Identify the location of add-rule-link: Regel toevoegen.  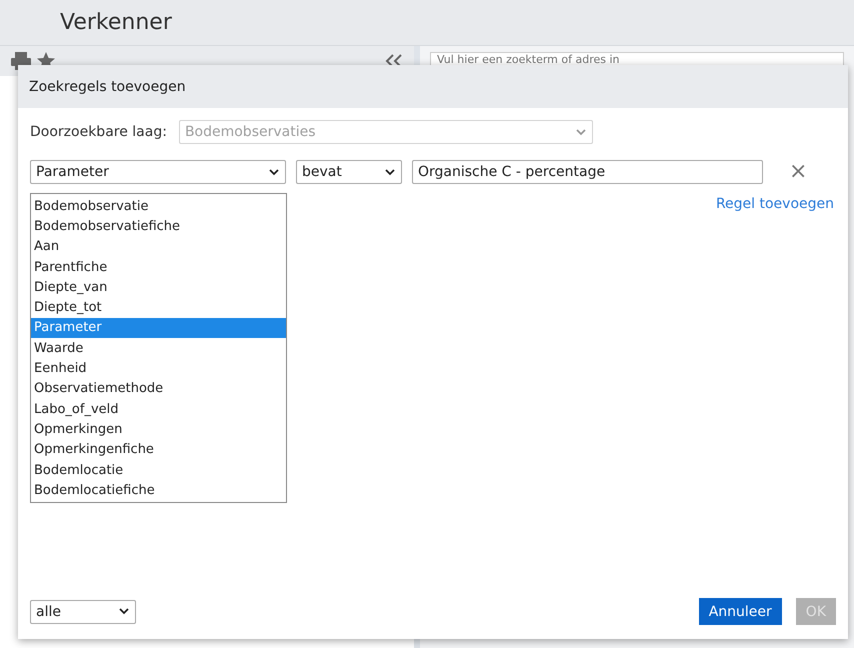
(775, 204).